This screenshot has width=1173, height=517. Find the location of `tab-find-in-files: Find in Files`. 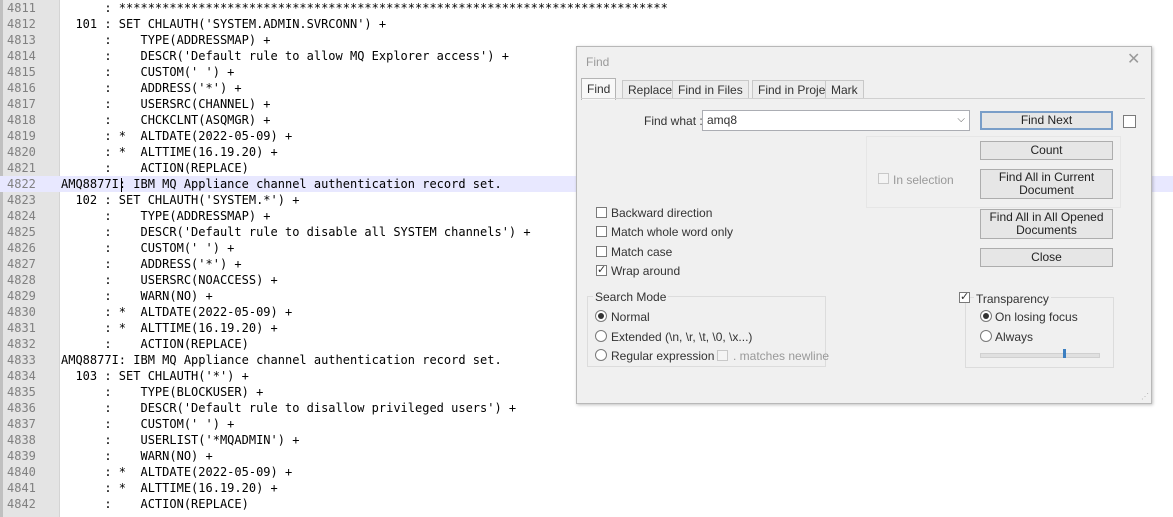

tab-find-in-files: Find in Files is located at coordinates (710, 89).